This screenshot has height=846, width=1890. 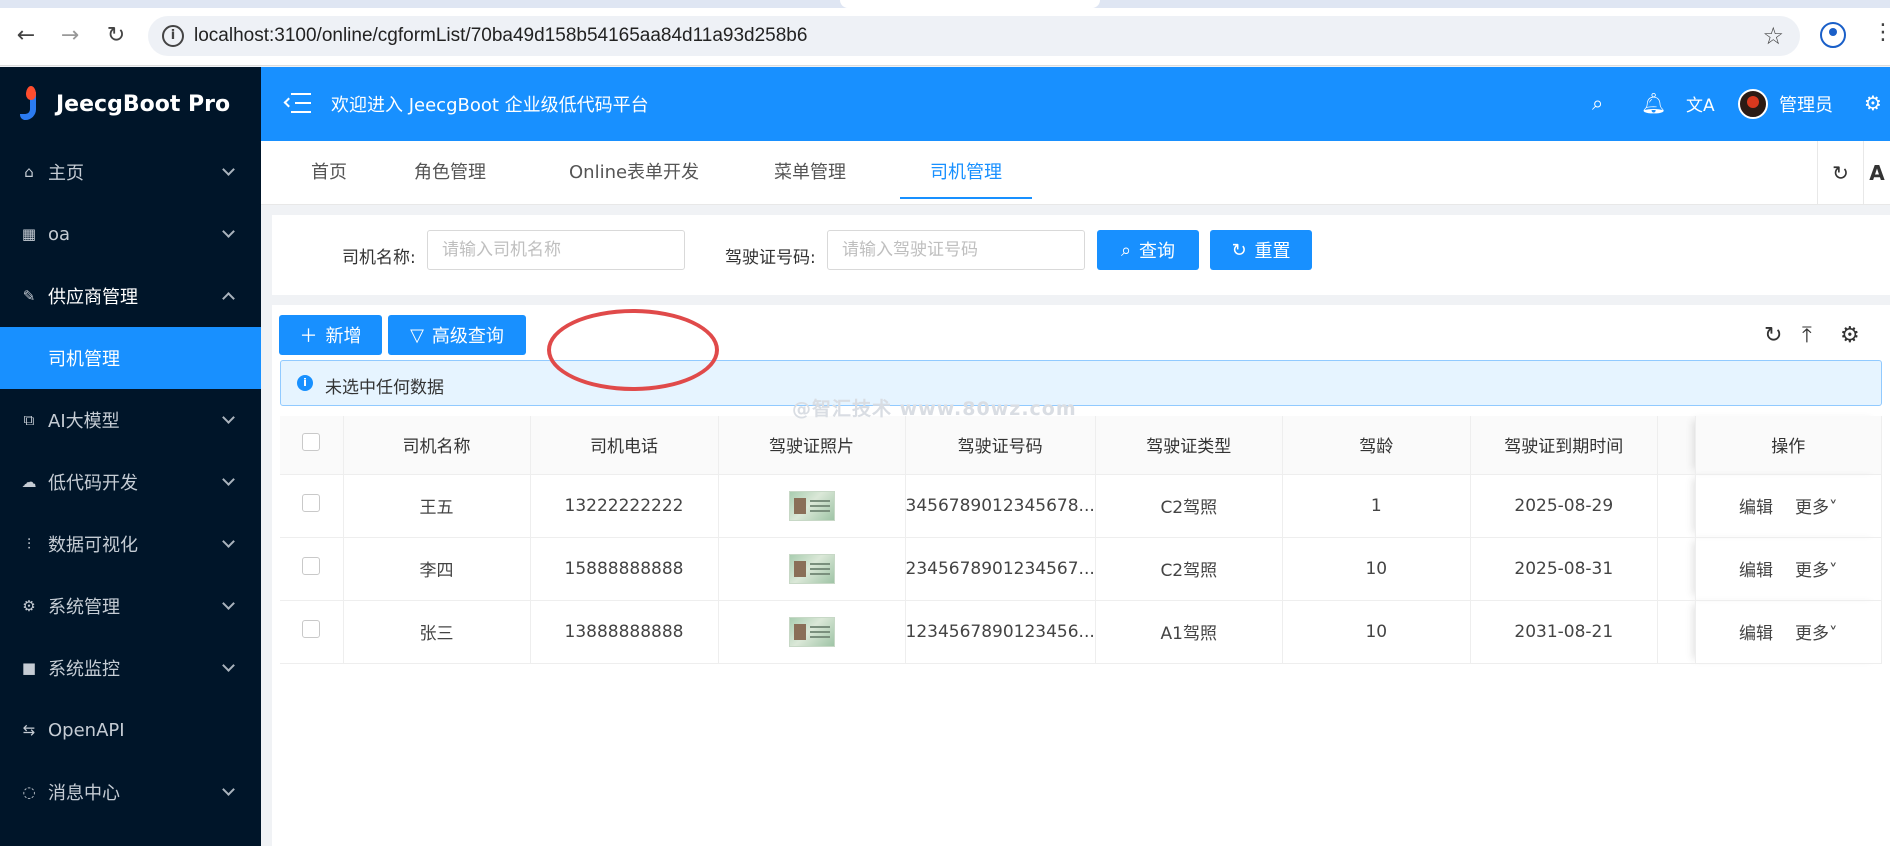 I want to click on sidebar-item-label: 司机管理, so click(x=84, y=359).